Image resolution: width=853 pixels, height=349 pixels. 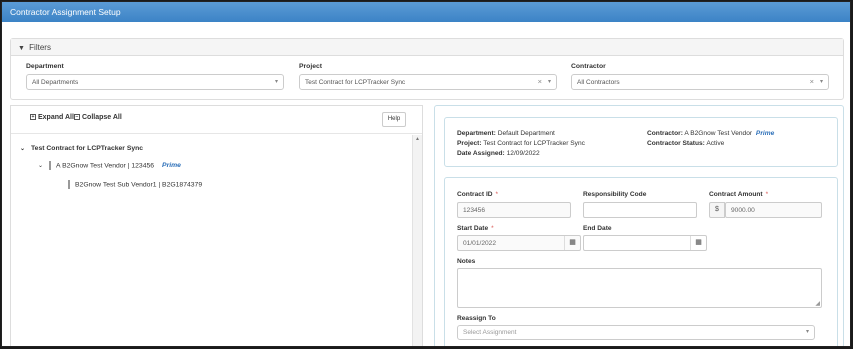 I want to click on tree-node-label: A B2Gnow Test Vendor | 123456, so click(x=105, y=166).